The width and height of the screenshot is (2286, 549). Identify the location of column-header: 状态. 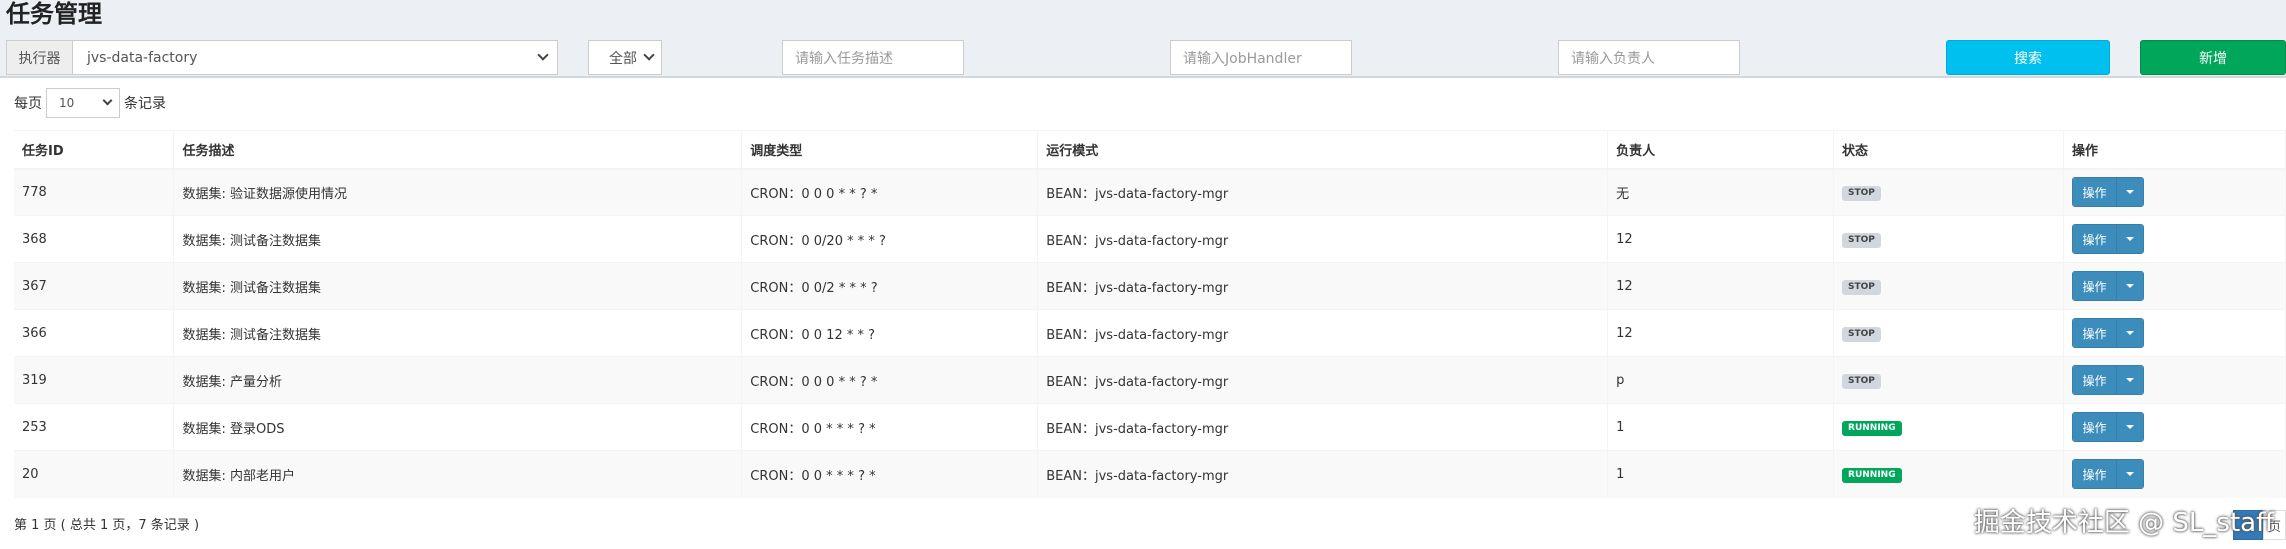
(1948, 150).